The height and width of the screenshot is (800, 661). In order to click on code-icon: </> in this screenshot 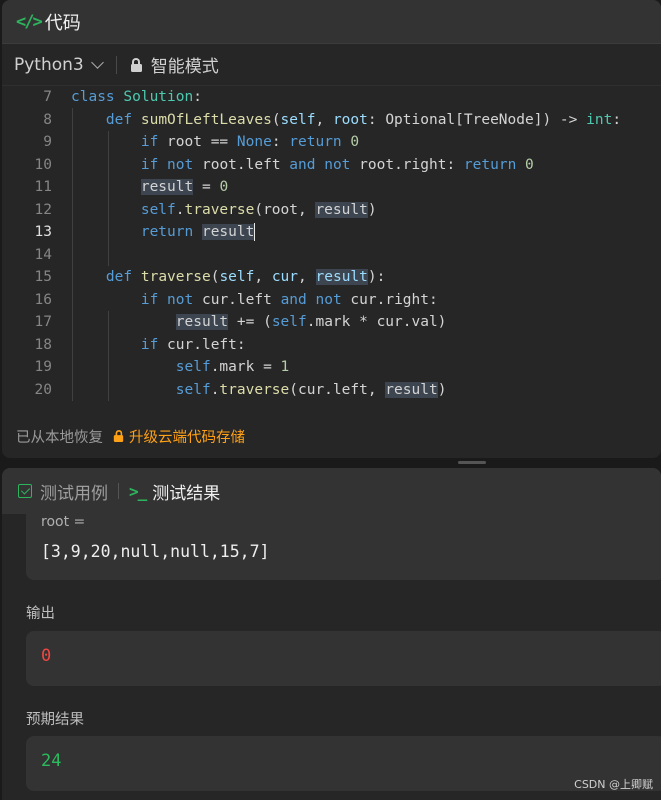, I will do `click(29, 21)`.